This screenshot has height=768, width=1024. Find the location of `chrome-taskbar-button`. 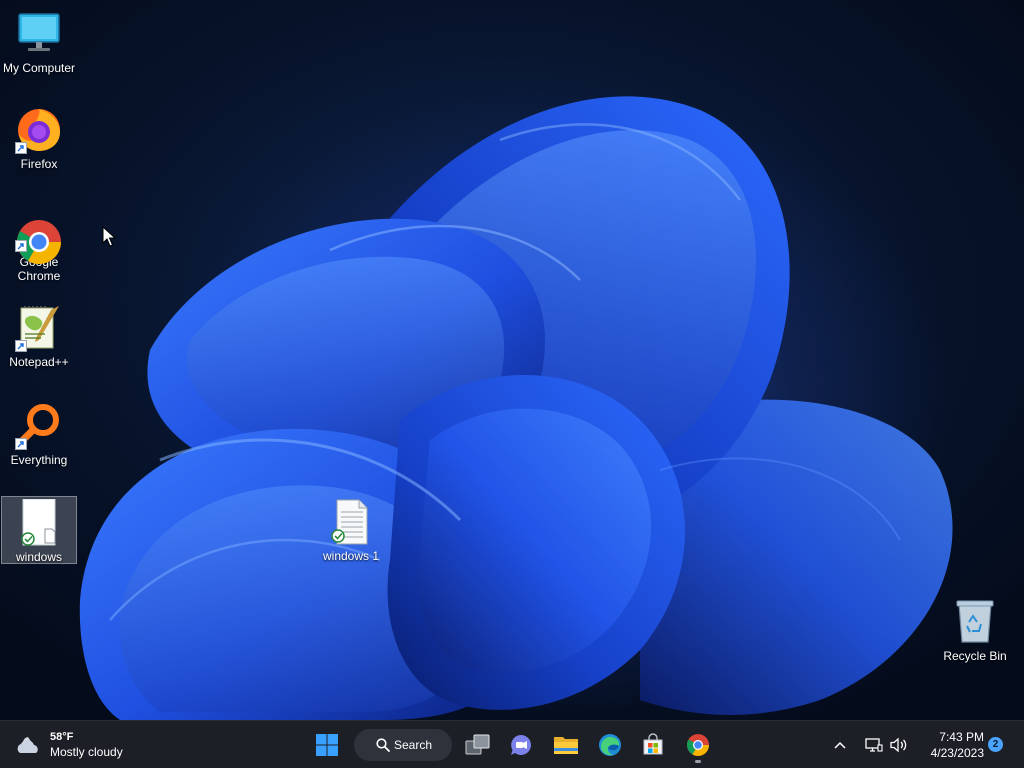

chrome-taskbar-button is located at coordinates (698, 745).